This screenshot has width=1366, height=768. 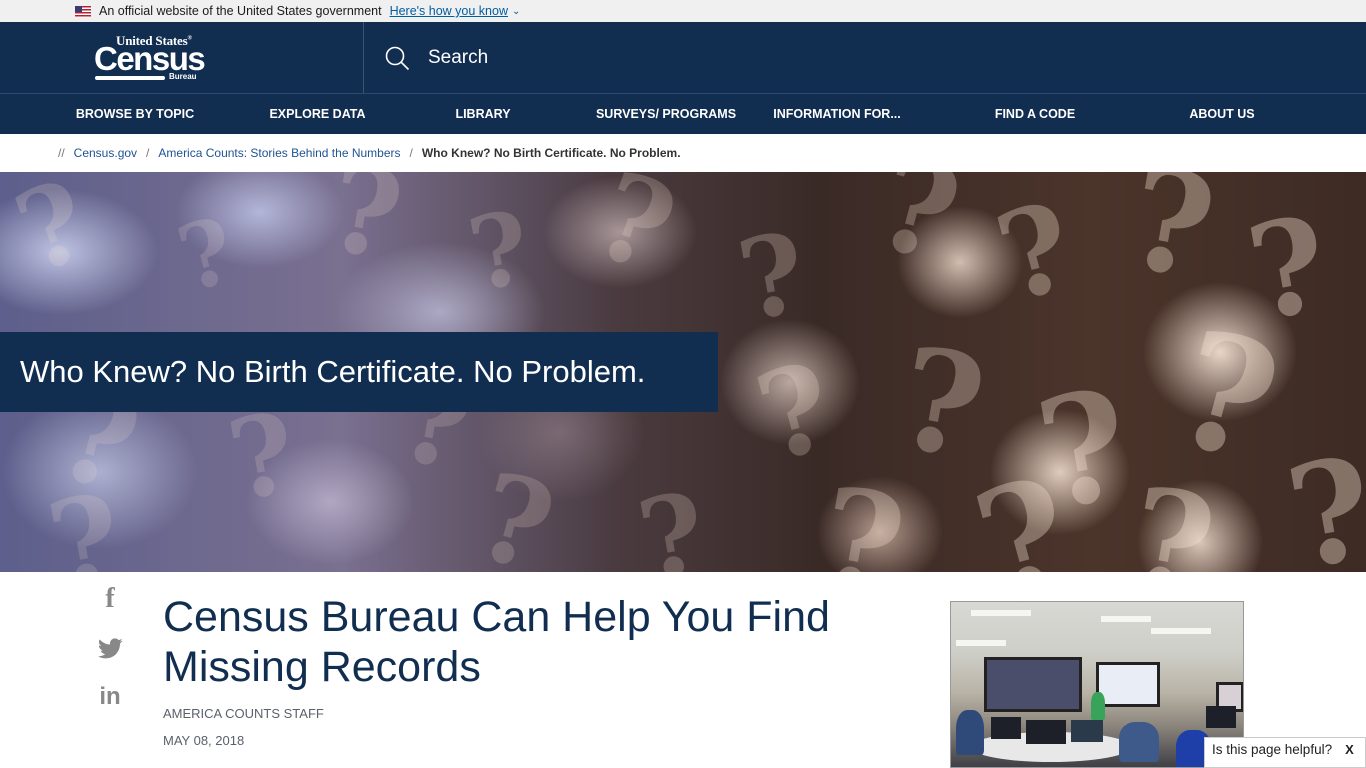 I want to click on nav-library: LIBRARY, so click(x=483, y=114).